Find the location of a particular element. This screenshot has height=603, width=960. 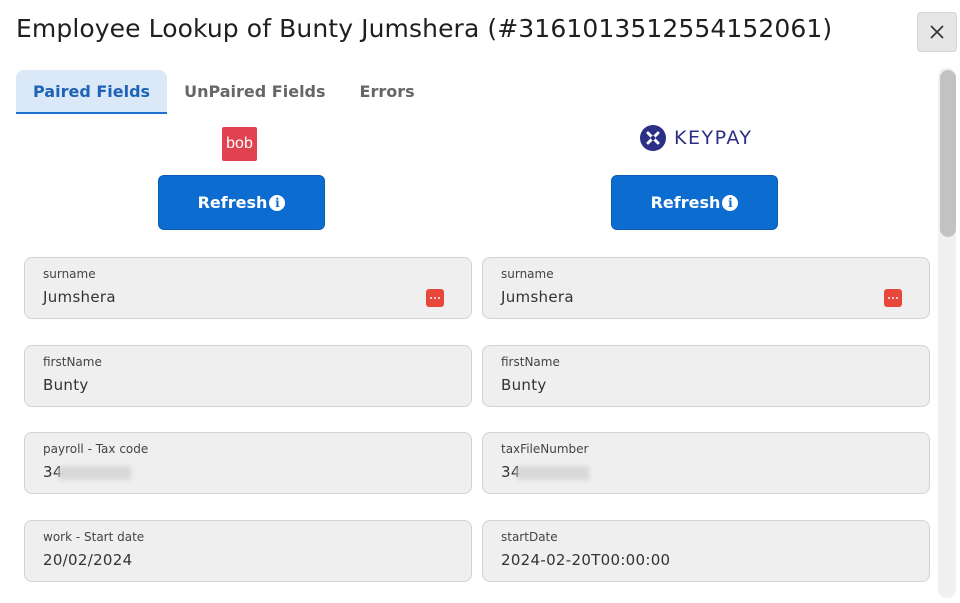

field-label: taxFileNumber is located at coordinates (545, 449).